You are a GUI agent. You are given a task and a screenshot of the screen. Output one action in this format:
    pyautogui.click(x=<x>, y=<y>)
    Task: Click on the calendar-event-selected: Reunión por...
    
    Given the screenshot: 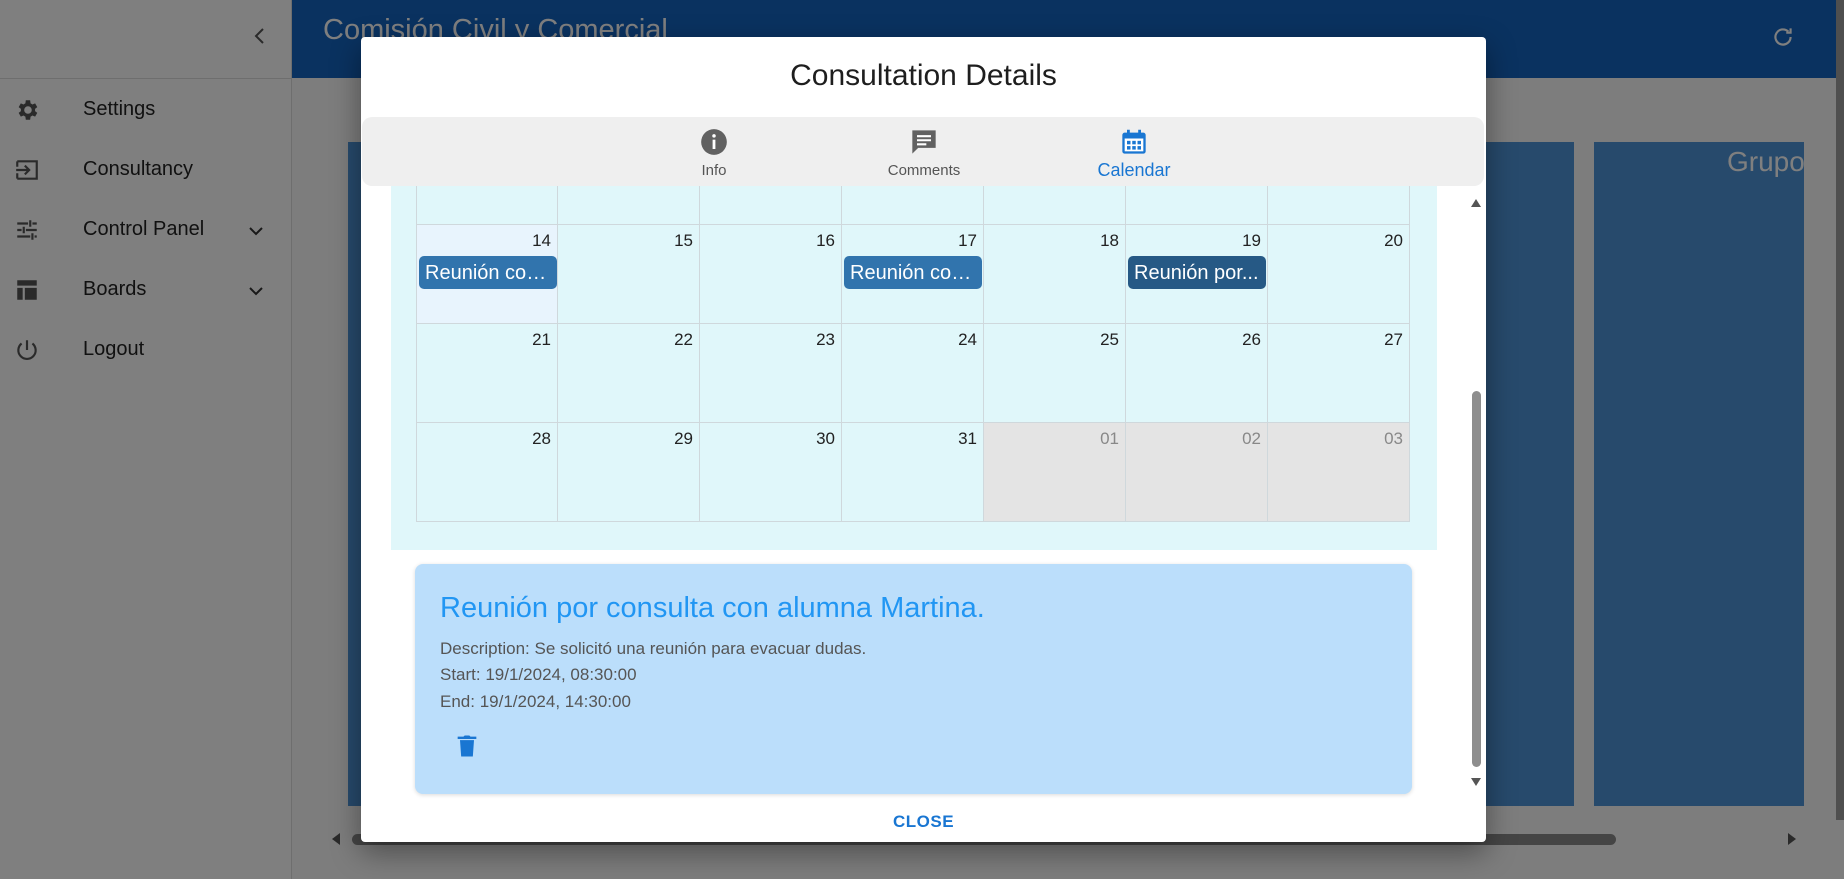 What is the action you would take?
    pyautogui.click(x=1197, y=272)
    